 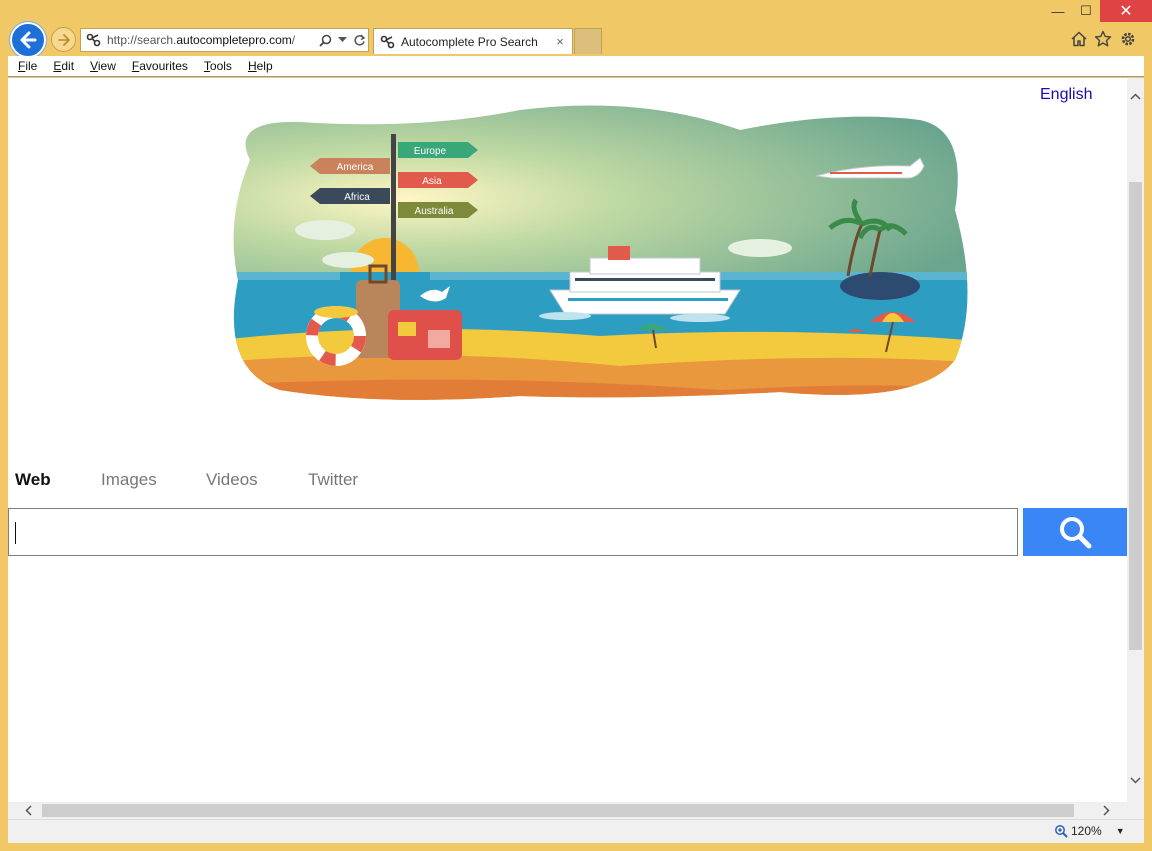 What do you see at coordinates (1135, 416) in the screenshot?
I see `vertical-scroll-thumb` at bounding box center [1135, 416].